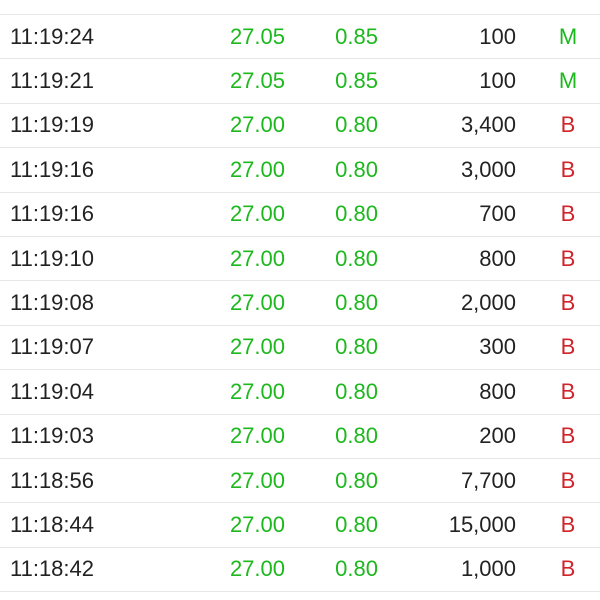  What do you see at coordinates (488, 169) in the screenshot?
I see `trade-volume: 3,000` at bounding box center [488, 169].